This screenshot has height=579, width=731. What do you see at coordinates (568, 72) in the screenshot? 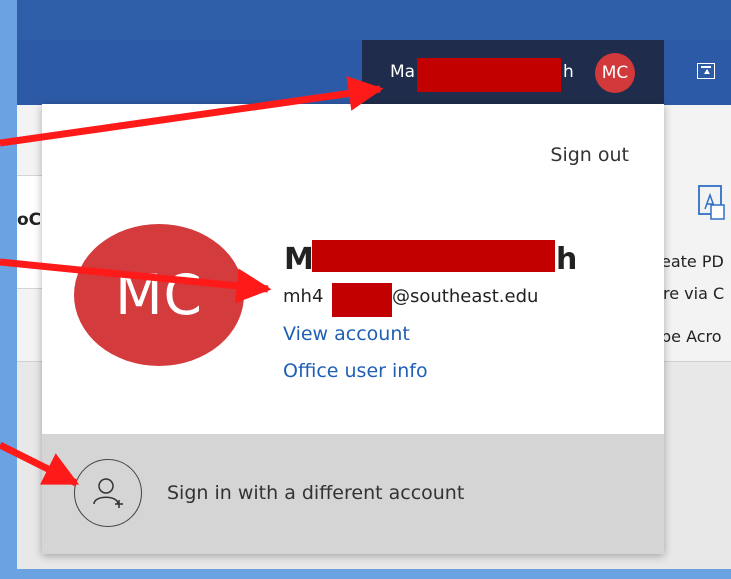
I see `account-name-suffix: h` at bounding box center [568, 72].